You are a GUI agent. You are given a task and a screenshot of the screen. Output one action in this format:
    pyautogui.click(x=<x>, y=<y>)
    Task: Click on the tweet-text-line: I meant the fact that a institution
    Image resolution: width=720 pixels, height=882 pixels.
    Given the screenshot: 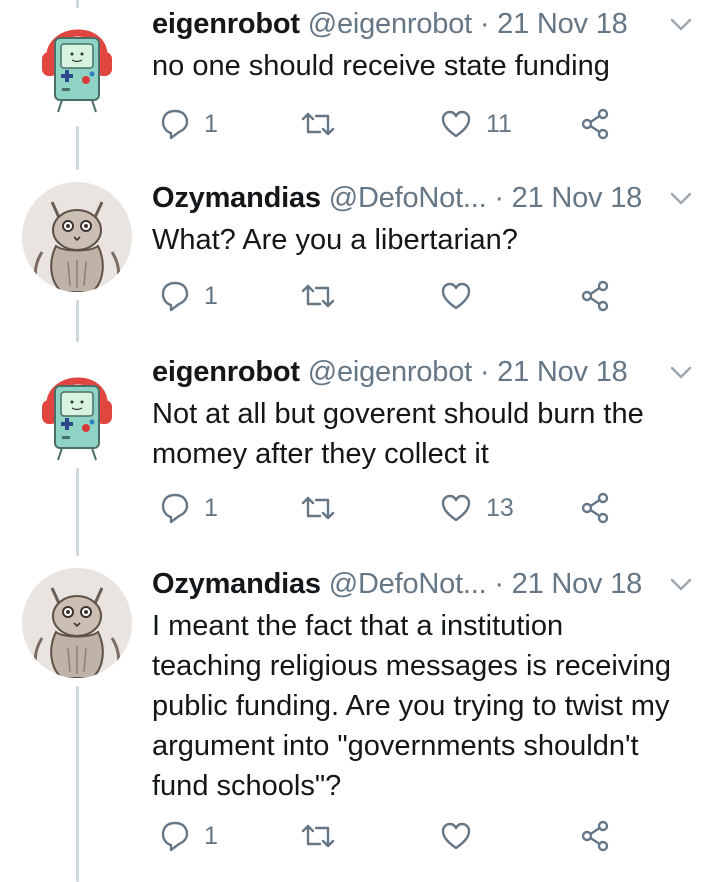 What is the action you would take?
    pyautogui.click(x=358, y=626)
    